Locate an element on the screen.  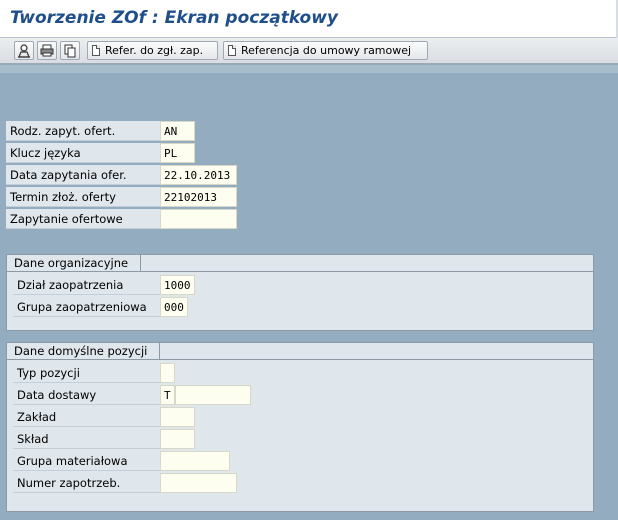
delivery-date-label: Data dostawy is located at coordinates (87, 395).